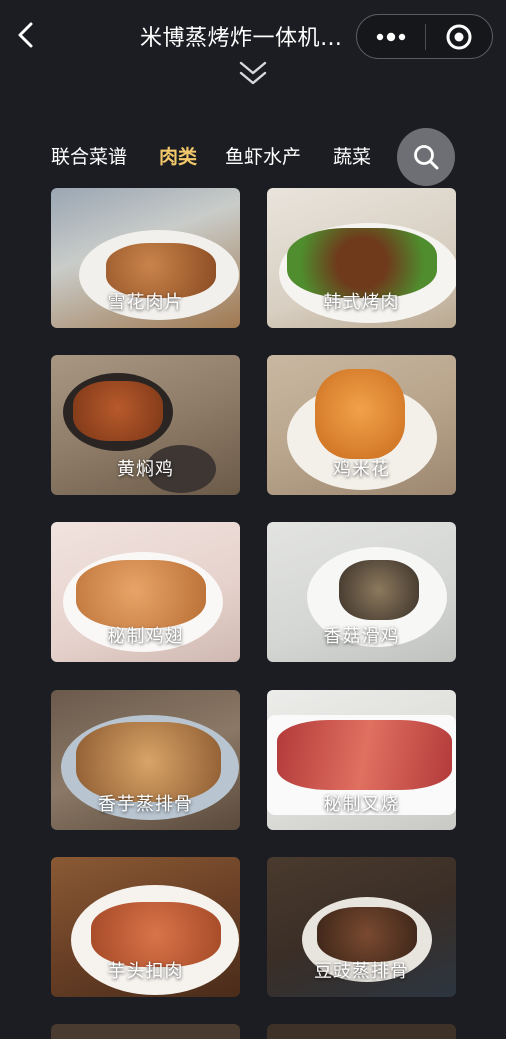  I want to click on search-button, so click(426, 157).